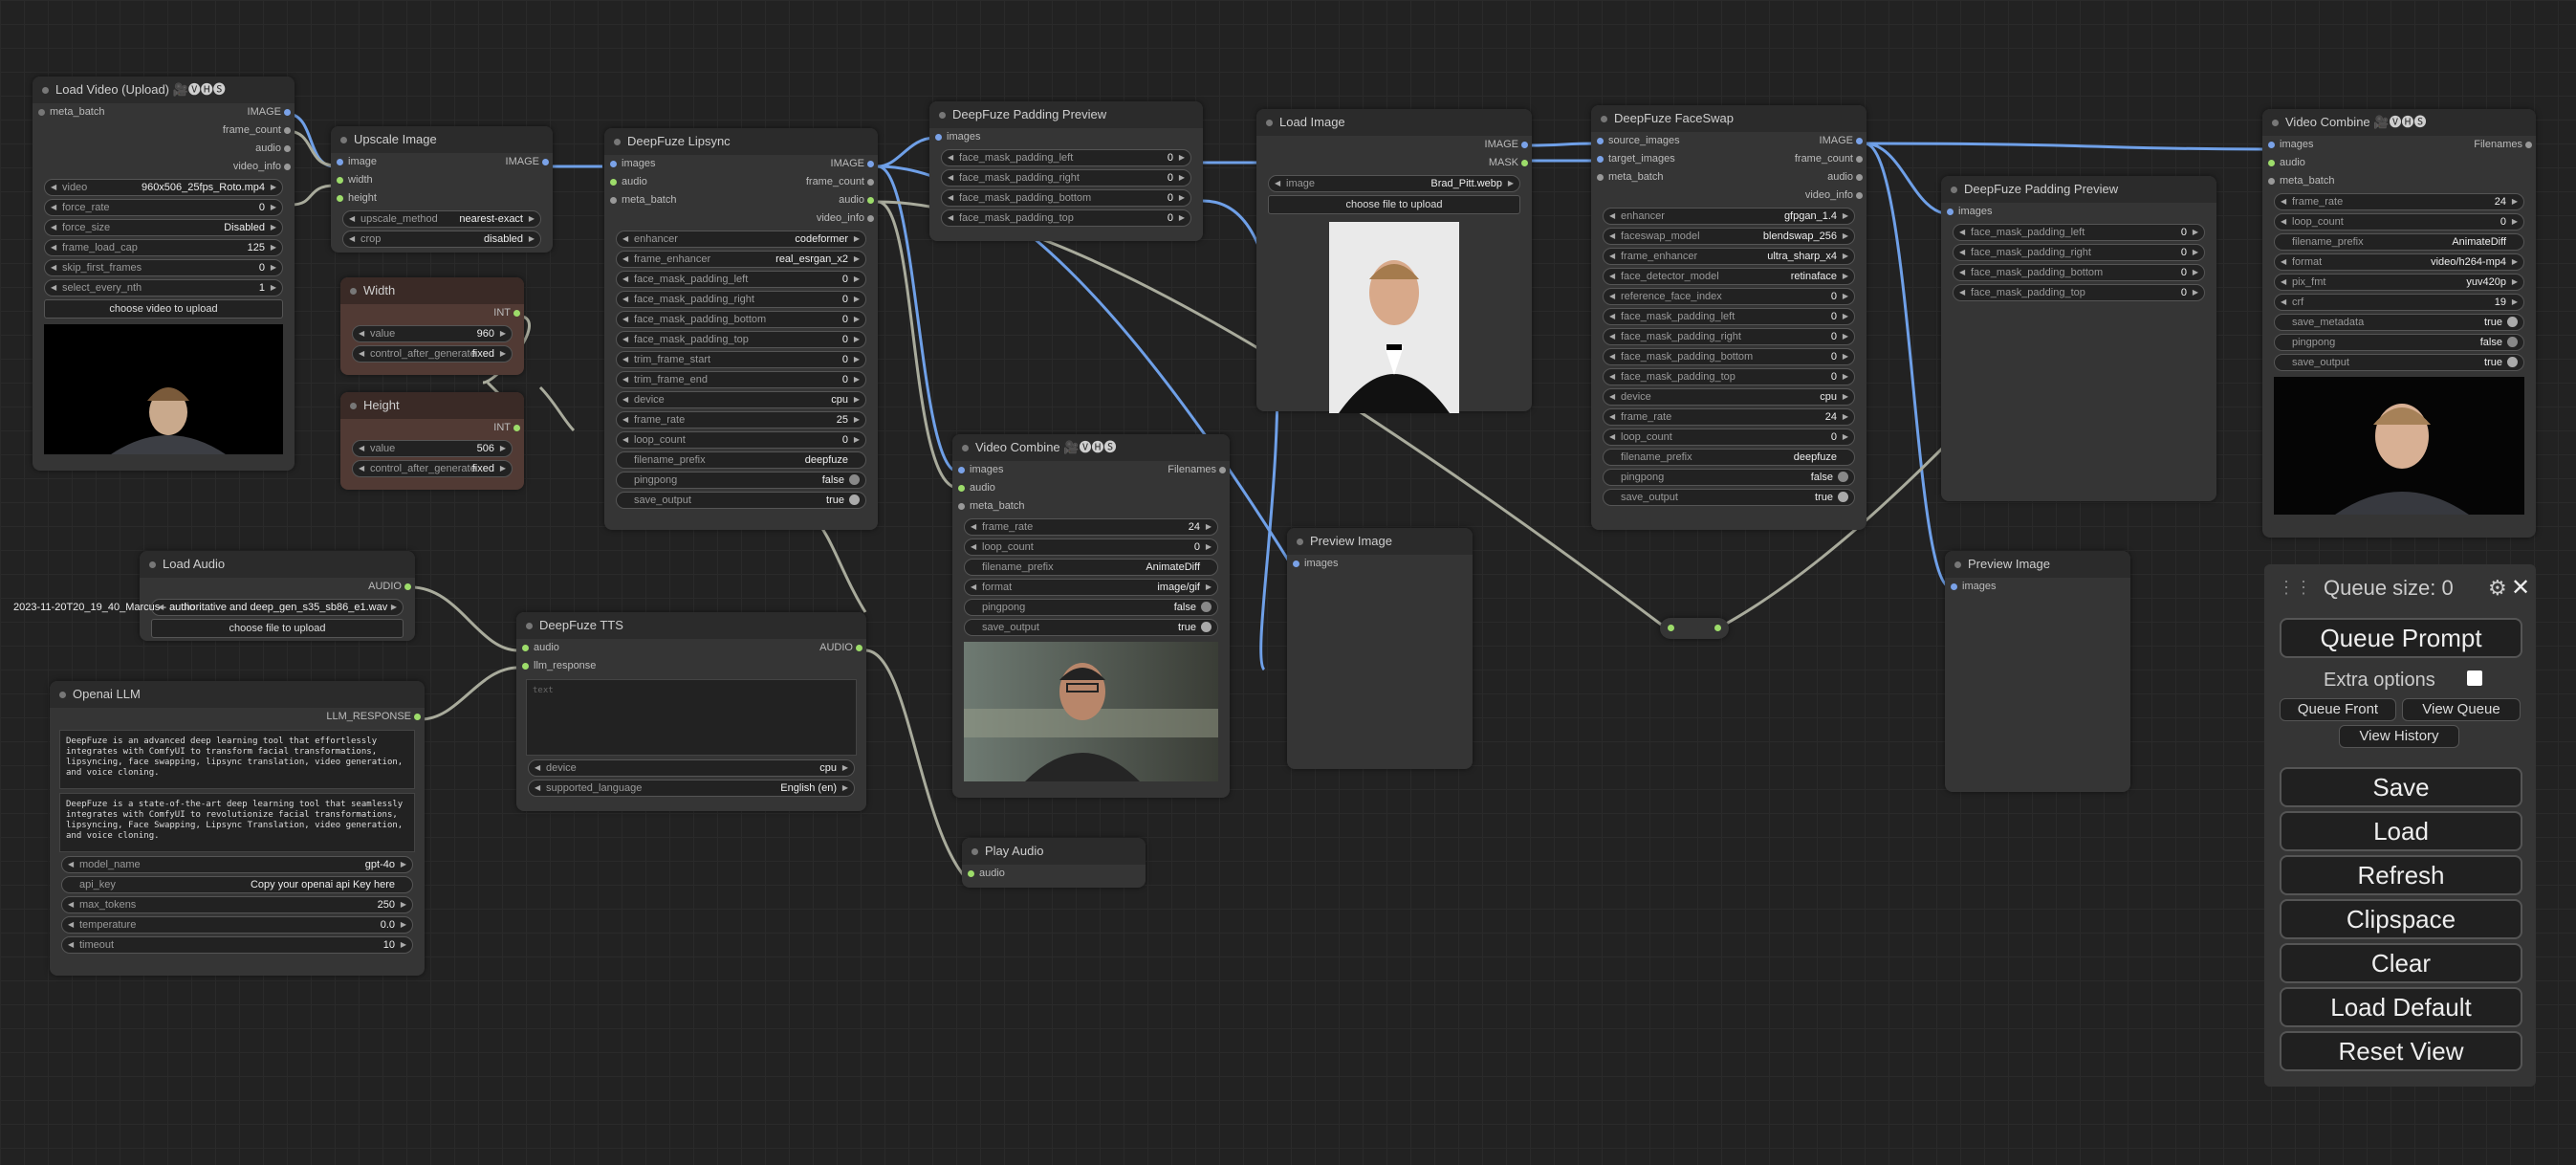  What do you see at coordinates (163, 227) in the screenshot?
I see `widget-force-size: force_sizeDisabled` at bounding box center [163, 227].